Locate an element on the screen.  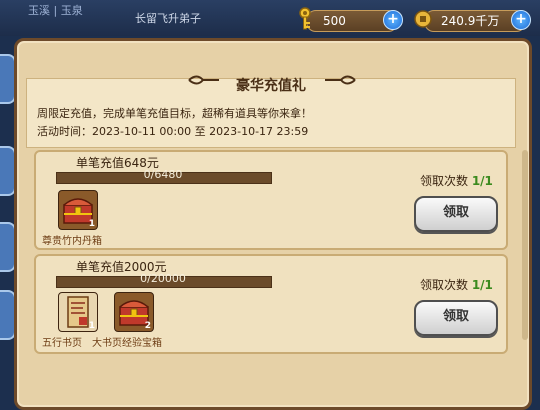
reward-item: 2 is located at coordinates (134, 312).